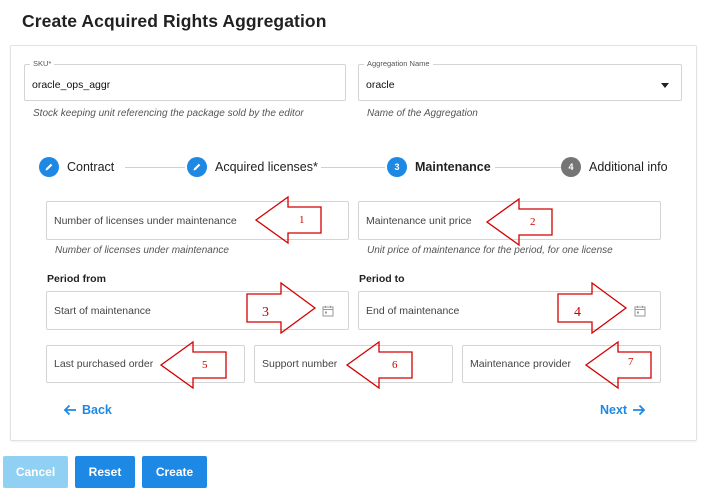 The image size is (725, 494). I want to click on sku-value: oracle_ops_aggr, so click(71, 85).